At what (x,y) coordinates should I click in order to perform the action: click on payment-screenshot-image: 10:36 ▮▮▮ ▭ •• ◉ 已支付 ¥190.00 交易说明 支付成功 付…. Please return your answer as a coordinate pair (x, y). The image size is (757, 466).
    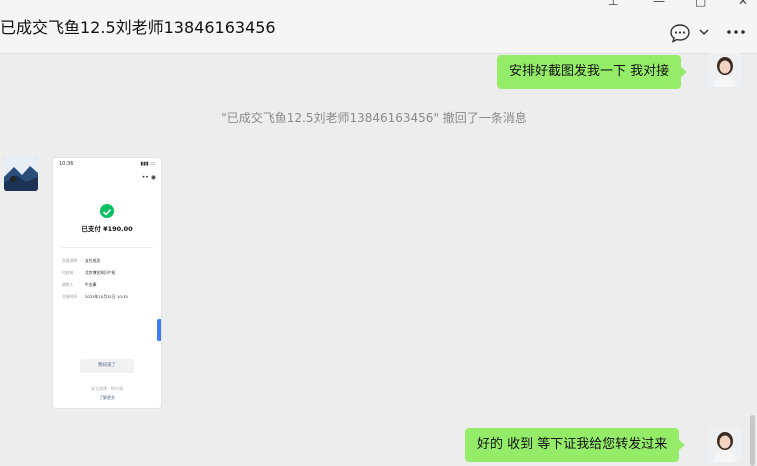
    Looking at the image, I should click on (107, 283).